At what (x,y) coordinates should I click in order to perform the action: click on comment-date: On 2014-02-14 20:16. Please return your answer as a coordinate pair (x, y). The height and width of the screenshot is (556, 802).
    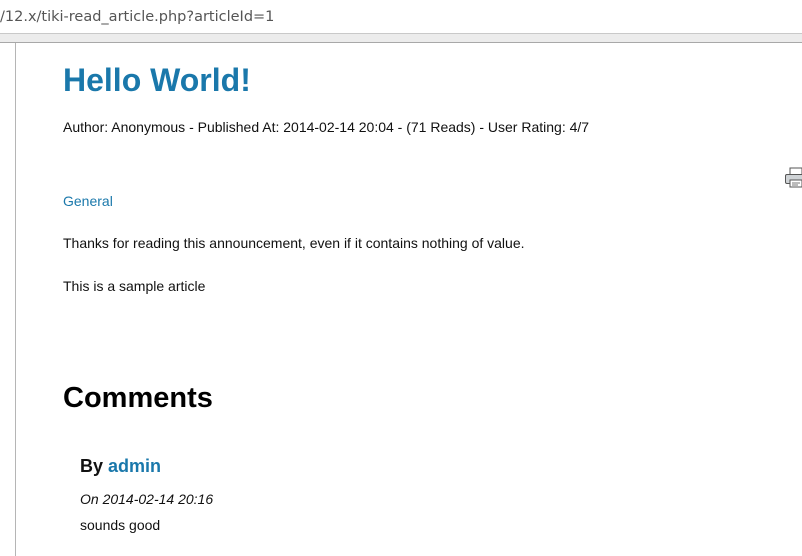
    Looking at the image, I should click on (147, 499).